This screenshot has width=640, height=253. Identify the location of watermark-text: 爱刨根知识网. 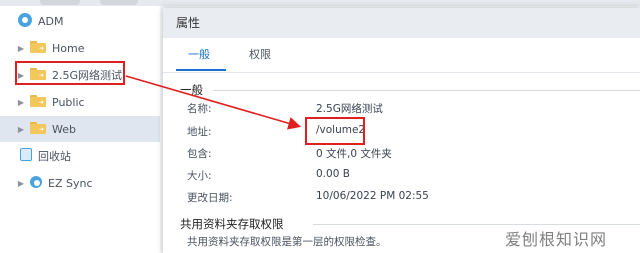
(556, 239).